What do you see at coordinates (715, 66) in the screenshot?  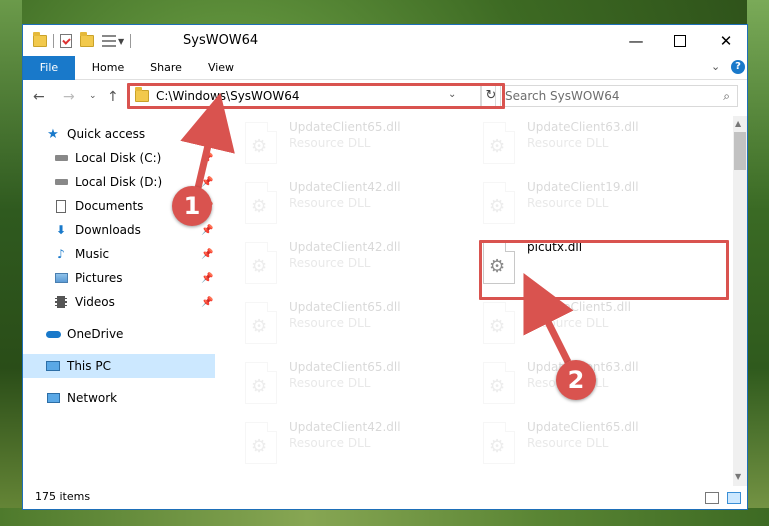 I see `expand-ribbon-icon: ⌄` at bounding box center [715, 66].